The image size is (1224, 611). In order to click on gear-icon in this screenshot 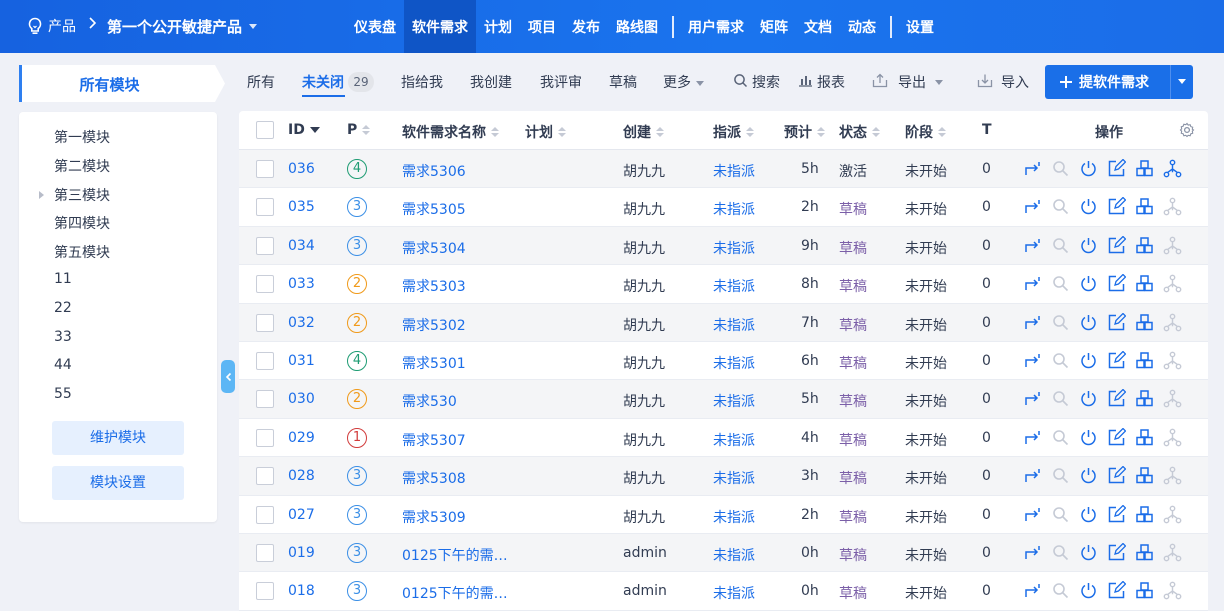, I will do `click(1187, 132)`.